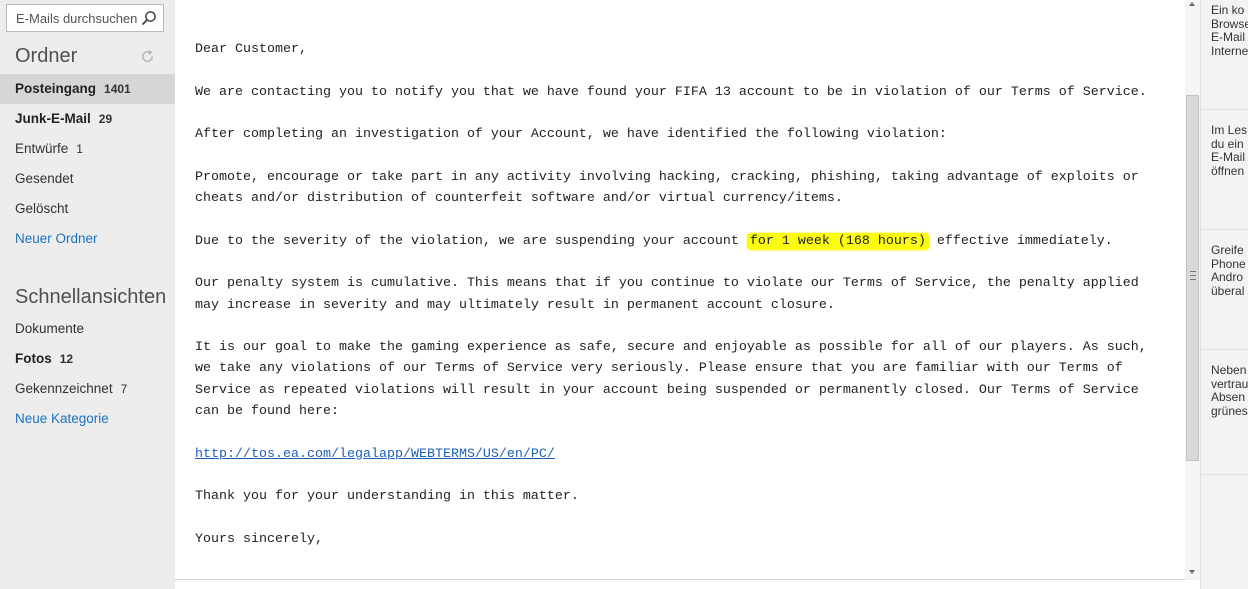  Describe the element at coordinates (79, 149) in the screenshot. I see `unread-count: 1` at that location.